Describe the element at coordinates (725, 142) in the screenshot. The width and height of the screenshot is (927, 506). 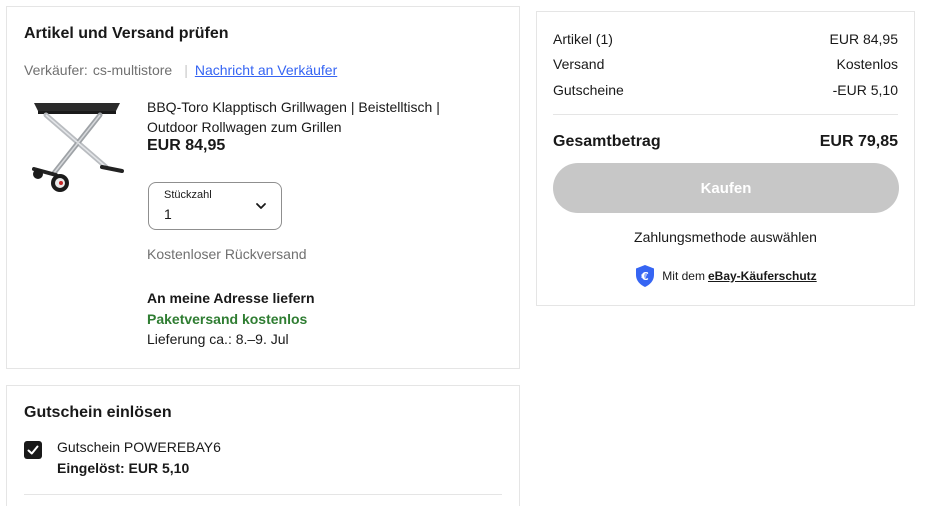
I see `order-total-row: Gesamtbetrag EUR 79,85` at that location.